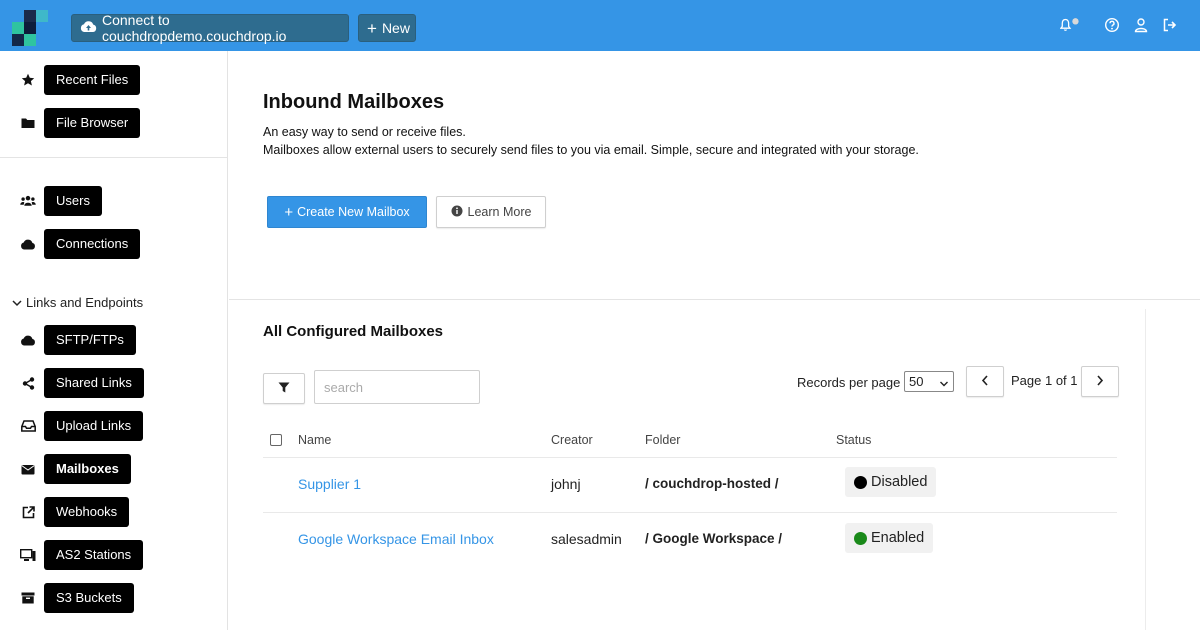  I want to click on bell-icon, so click(1070, 25).